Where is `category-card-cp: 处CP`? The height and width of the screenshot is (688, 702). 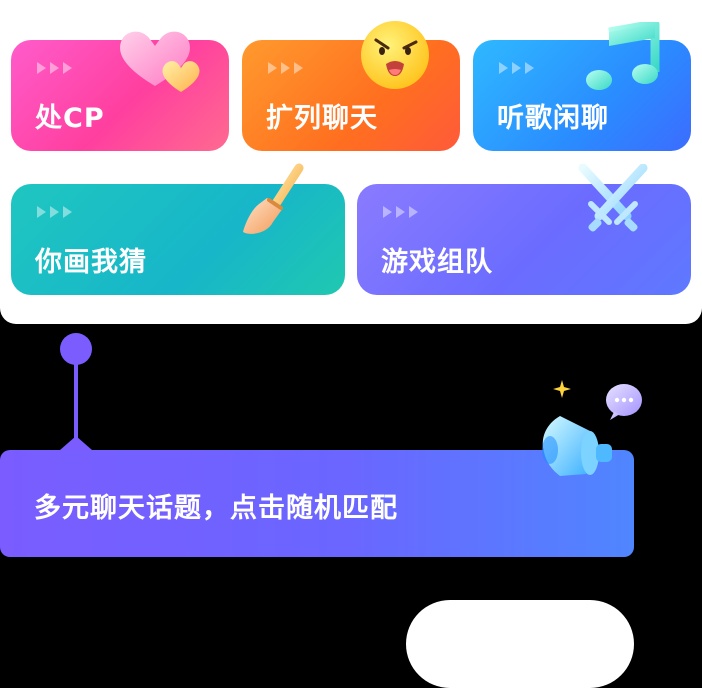
category-card-cp: 处CP is located at coordinates (120, 91).